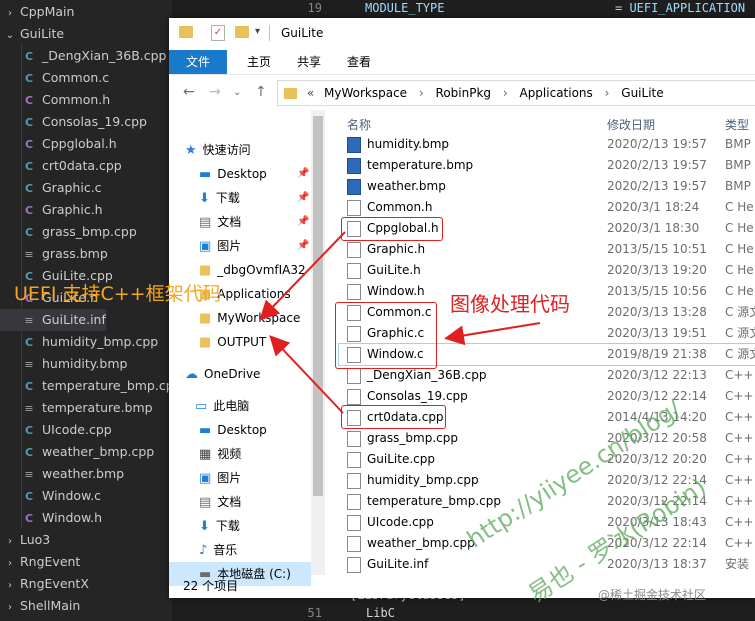 This screenshot has width=755, height=621. Describe the element at coordinates (118, 294) in the screenshot. I see `uefi-cpp-label: UEFI 支持C++框架代码` at that location.